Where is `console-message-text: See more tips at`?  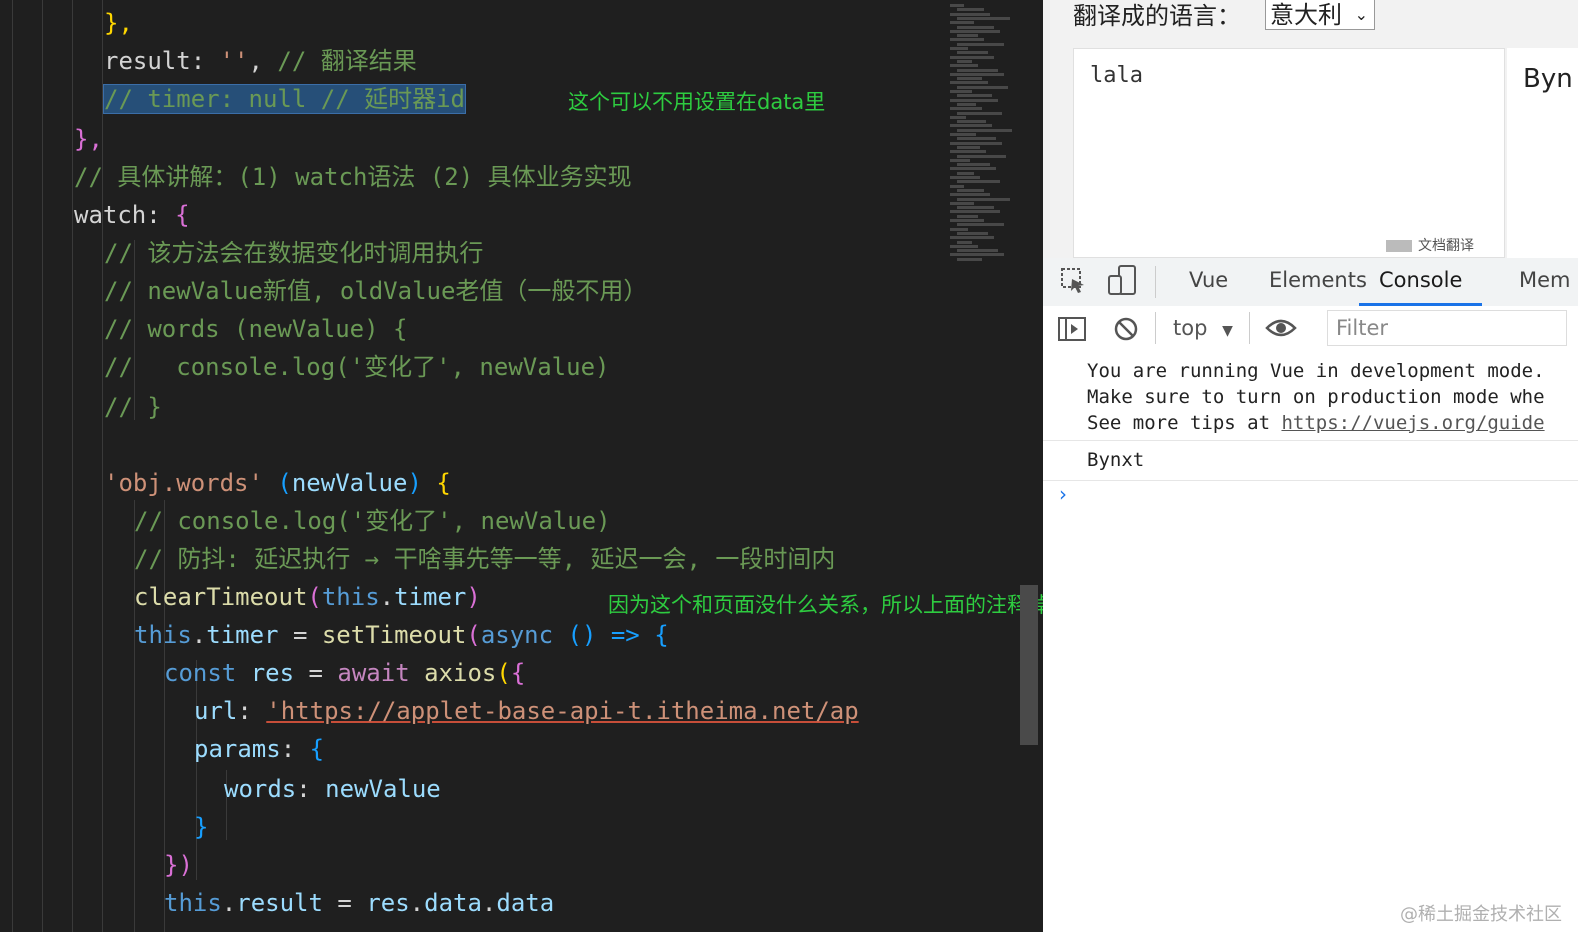
console-message-text: See more tips at is located at coordinates (1184, 423).